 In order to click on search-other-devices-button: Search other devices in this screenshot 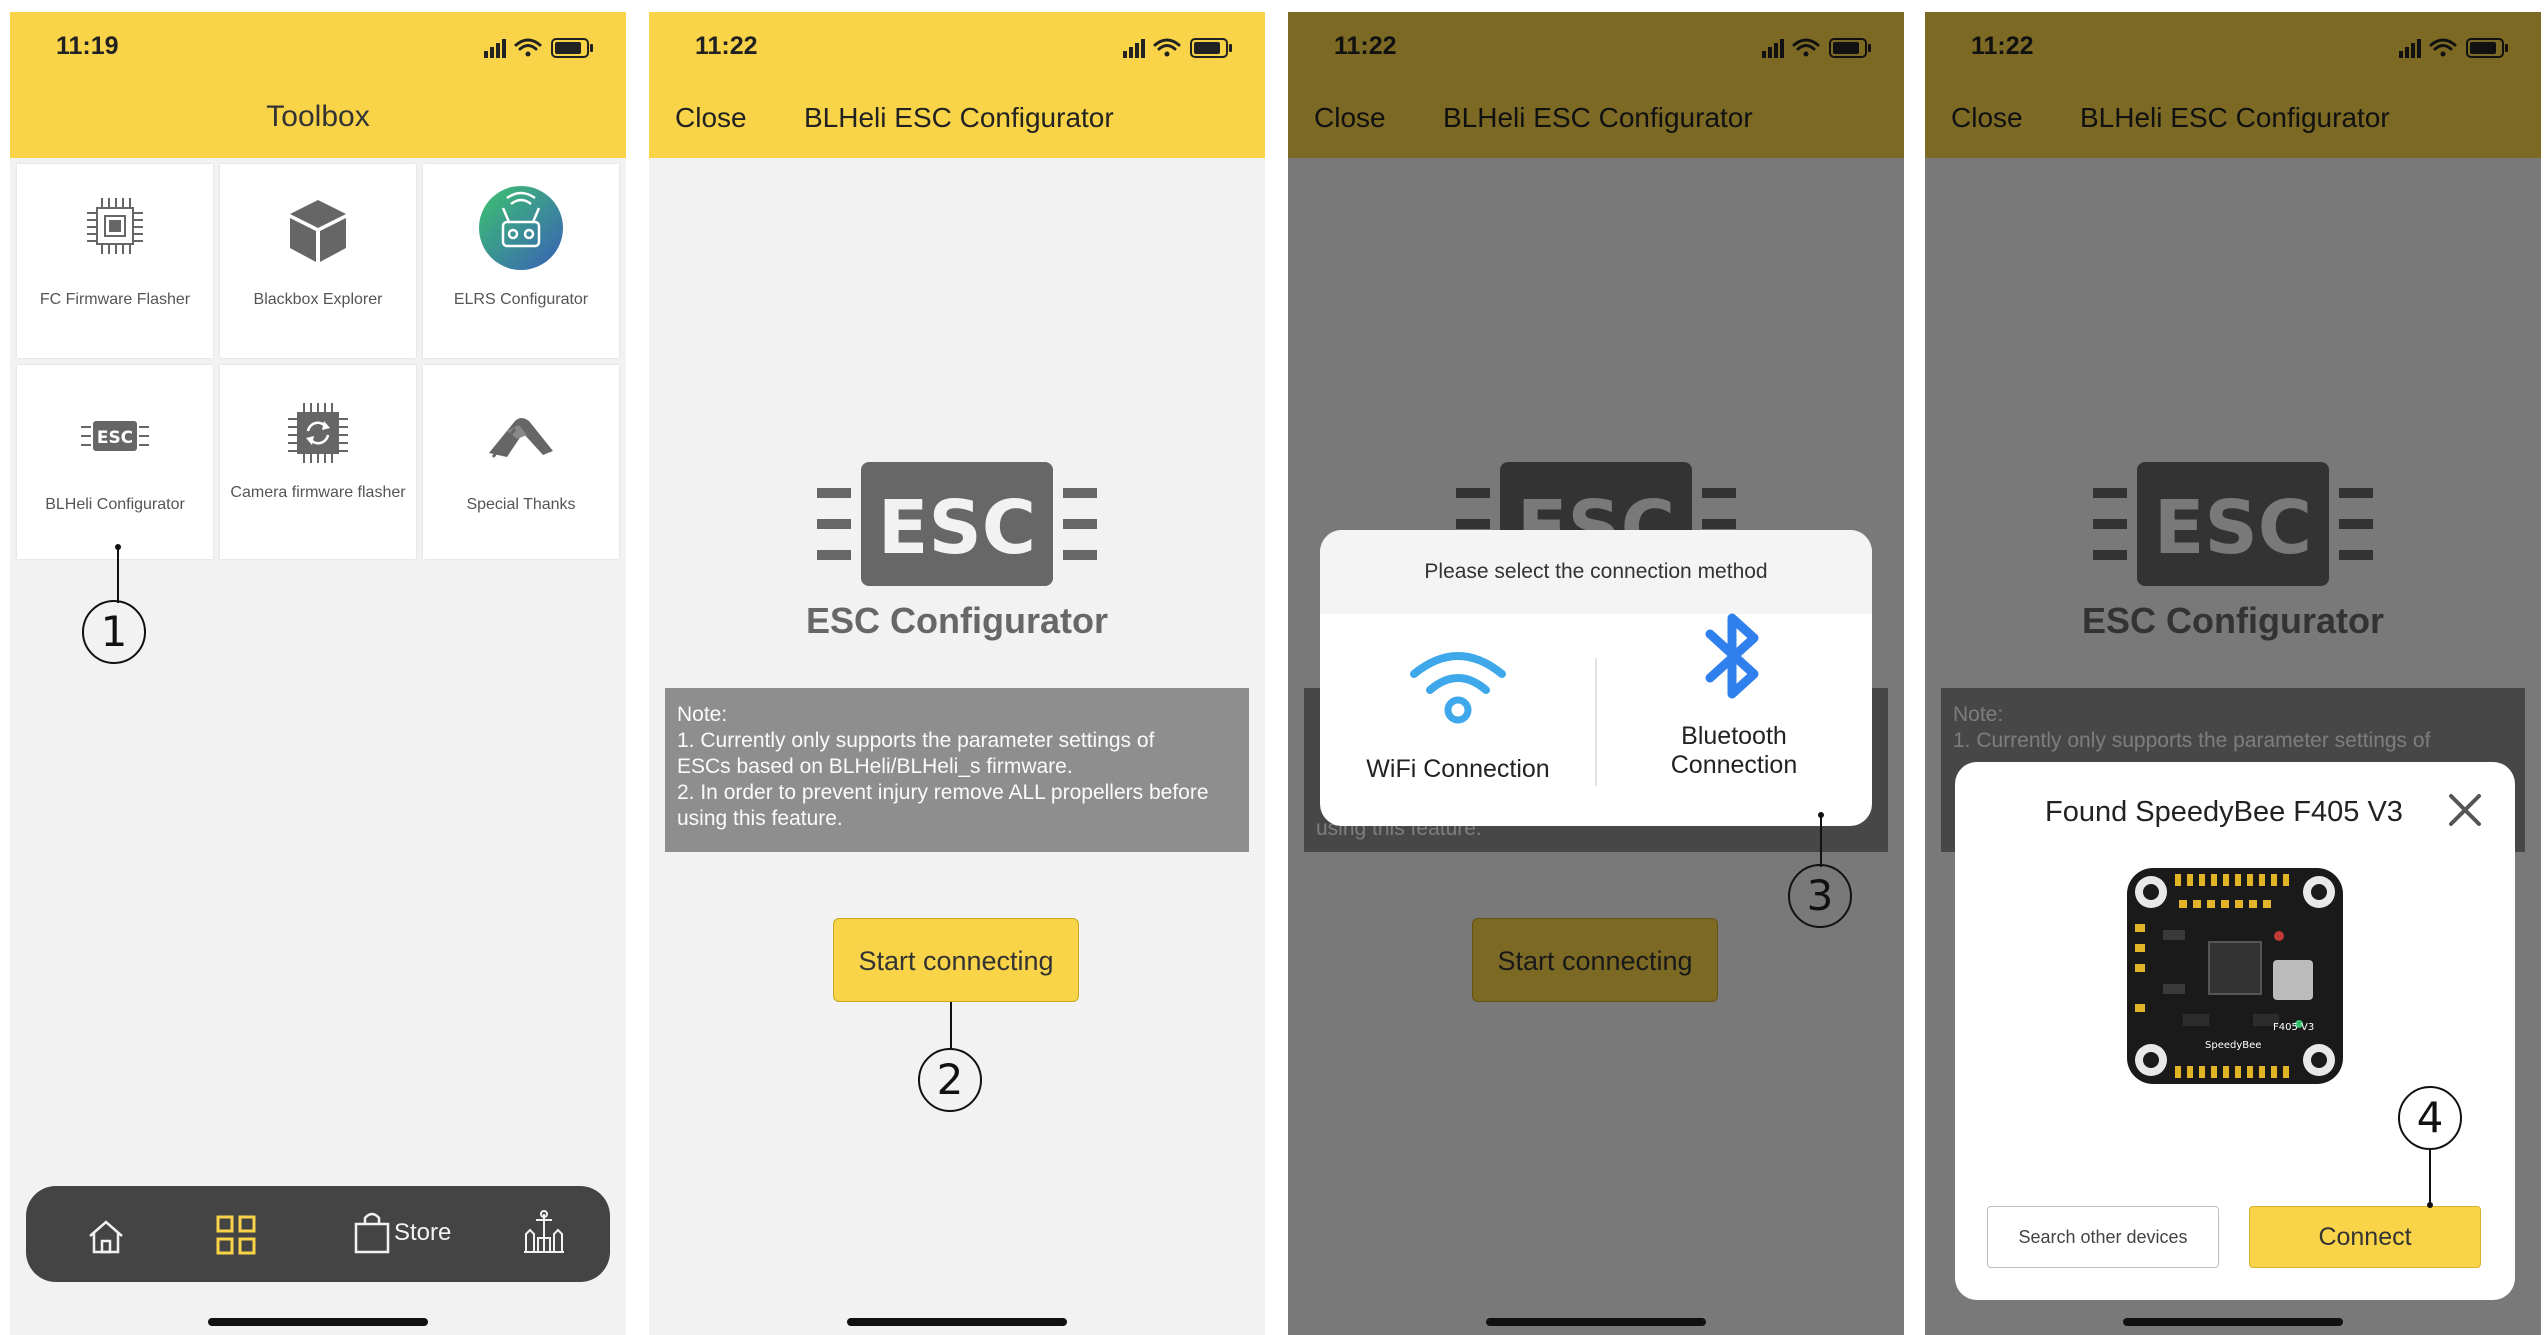, I will do `click(2103, 1237)`.